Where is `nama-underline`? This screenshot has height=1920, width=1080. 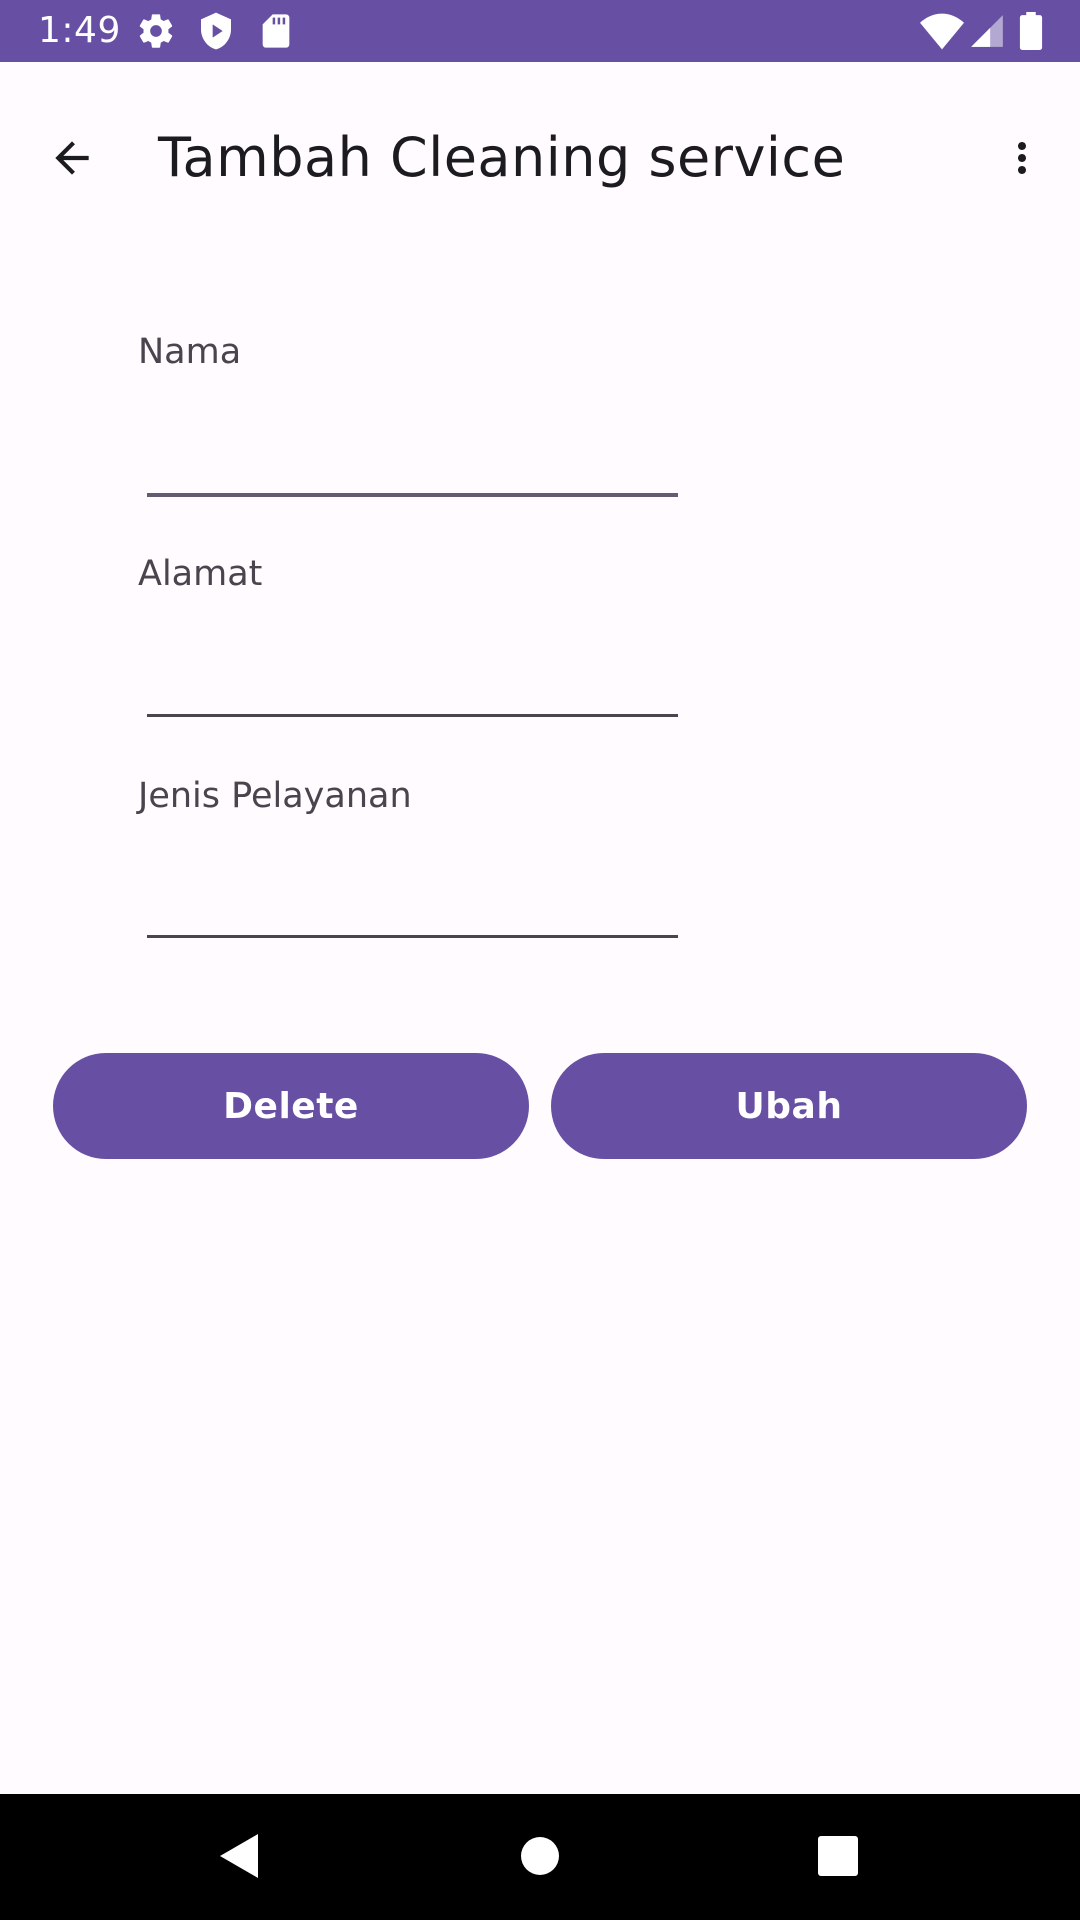 nama-underline is located at coordinates (412, 495).